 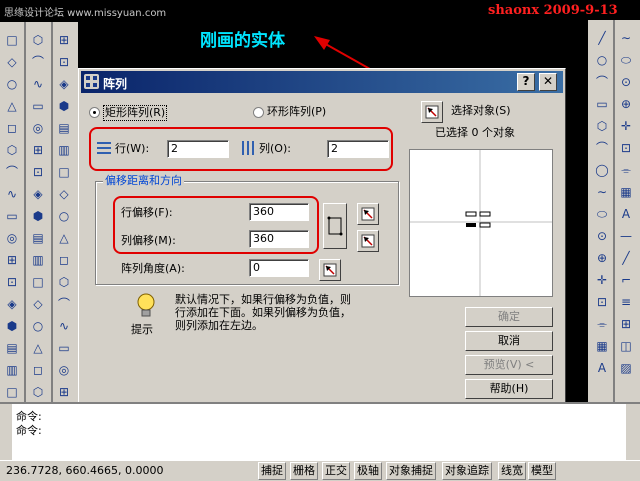 I want to click on otrack-toggle: 对象追踪, so click(x=467, y=471).